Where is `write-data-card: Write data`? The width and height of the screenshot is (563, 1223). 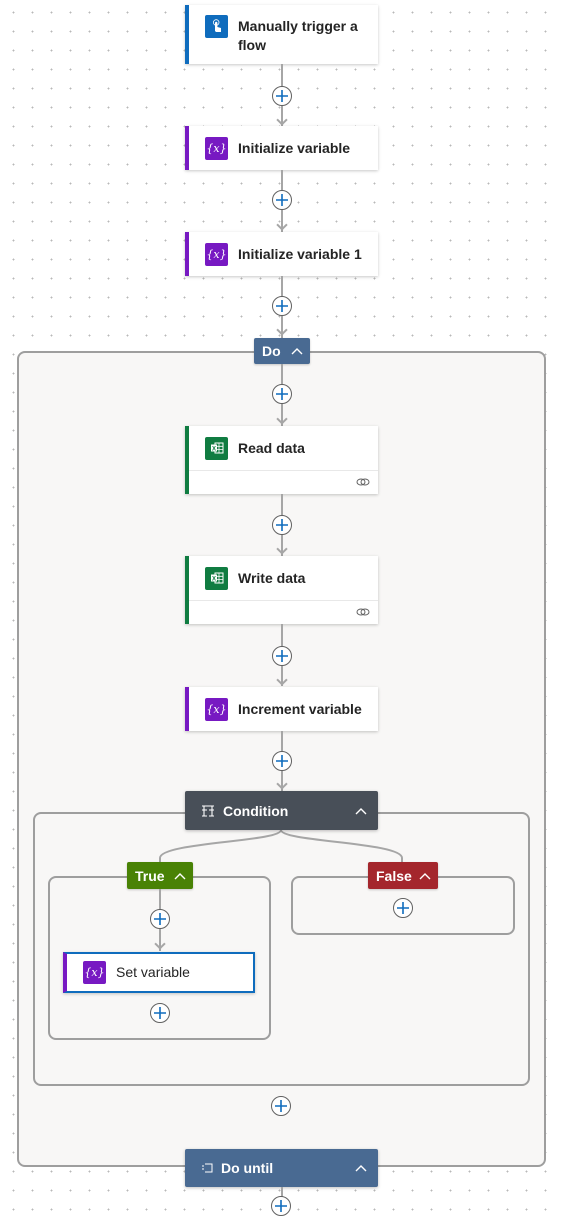 write-data-card: Write data is located at coordinates (281, 590).